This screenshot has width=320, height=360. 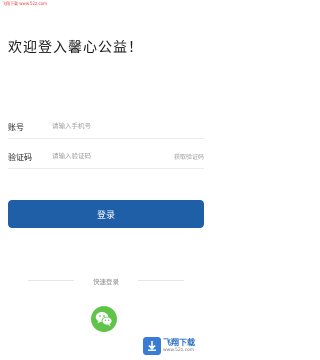 I want to click on code-row: 验证码 获取验证码, so click(x=106, y=157).